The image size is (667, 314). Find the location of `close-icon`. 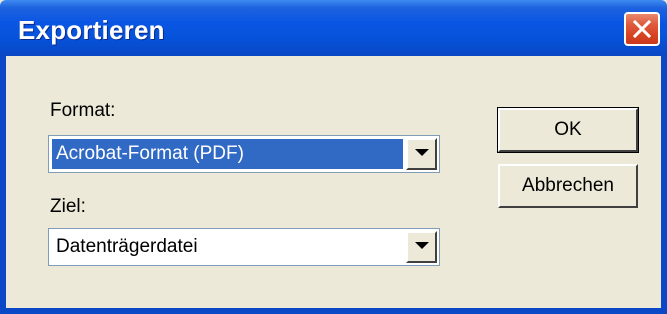

close-icon is located at coordinates (642, 29).